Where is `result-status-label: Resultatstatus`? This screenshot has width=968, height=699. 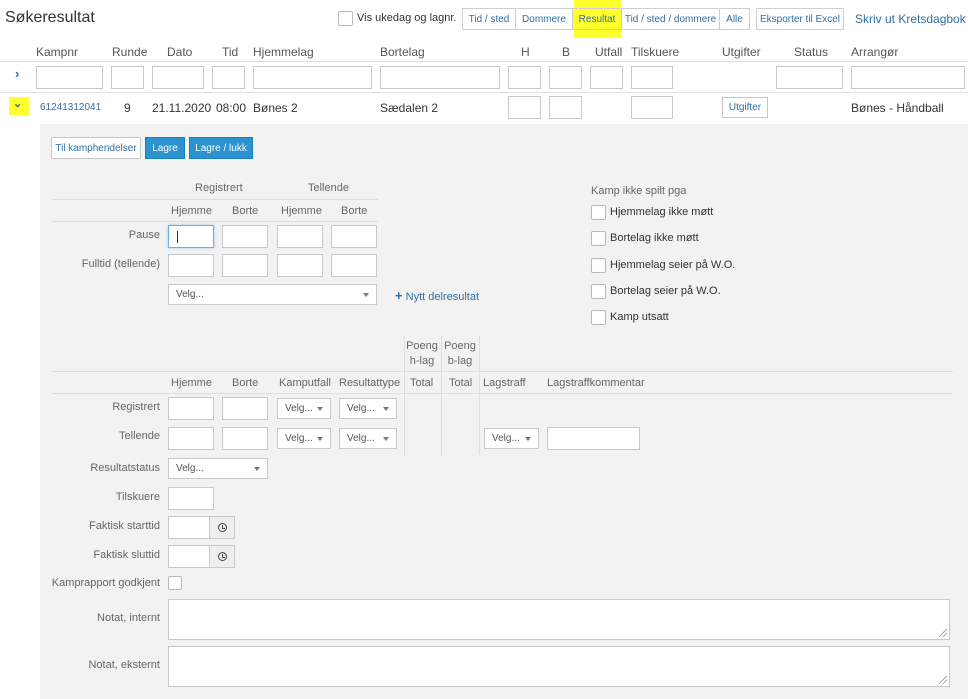
result-status-label: Resultatstatus is located at coordinates (125, 468).